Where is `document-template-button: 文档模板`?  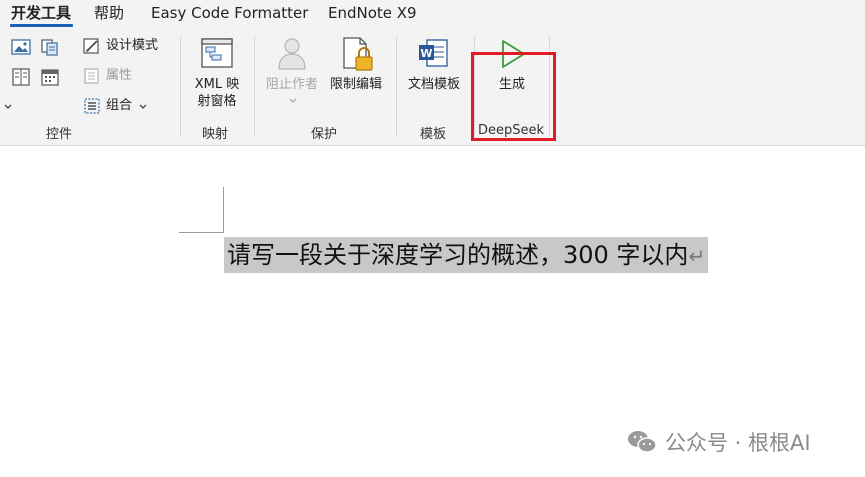
document-template-button: 文档模板 is located at coordinates (434, 84).